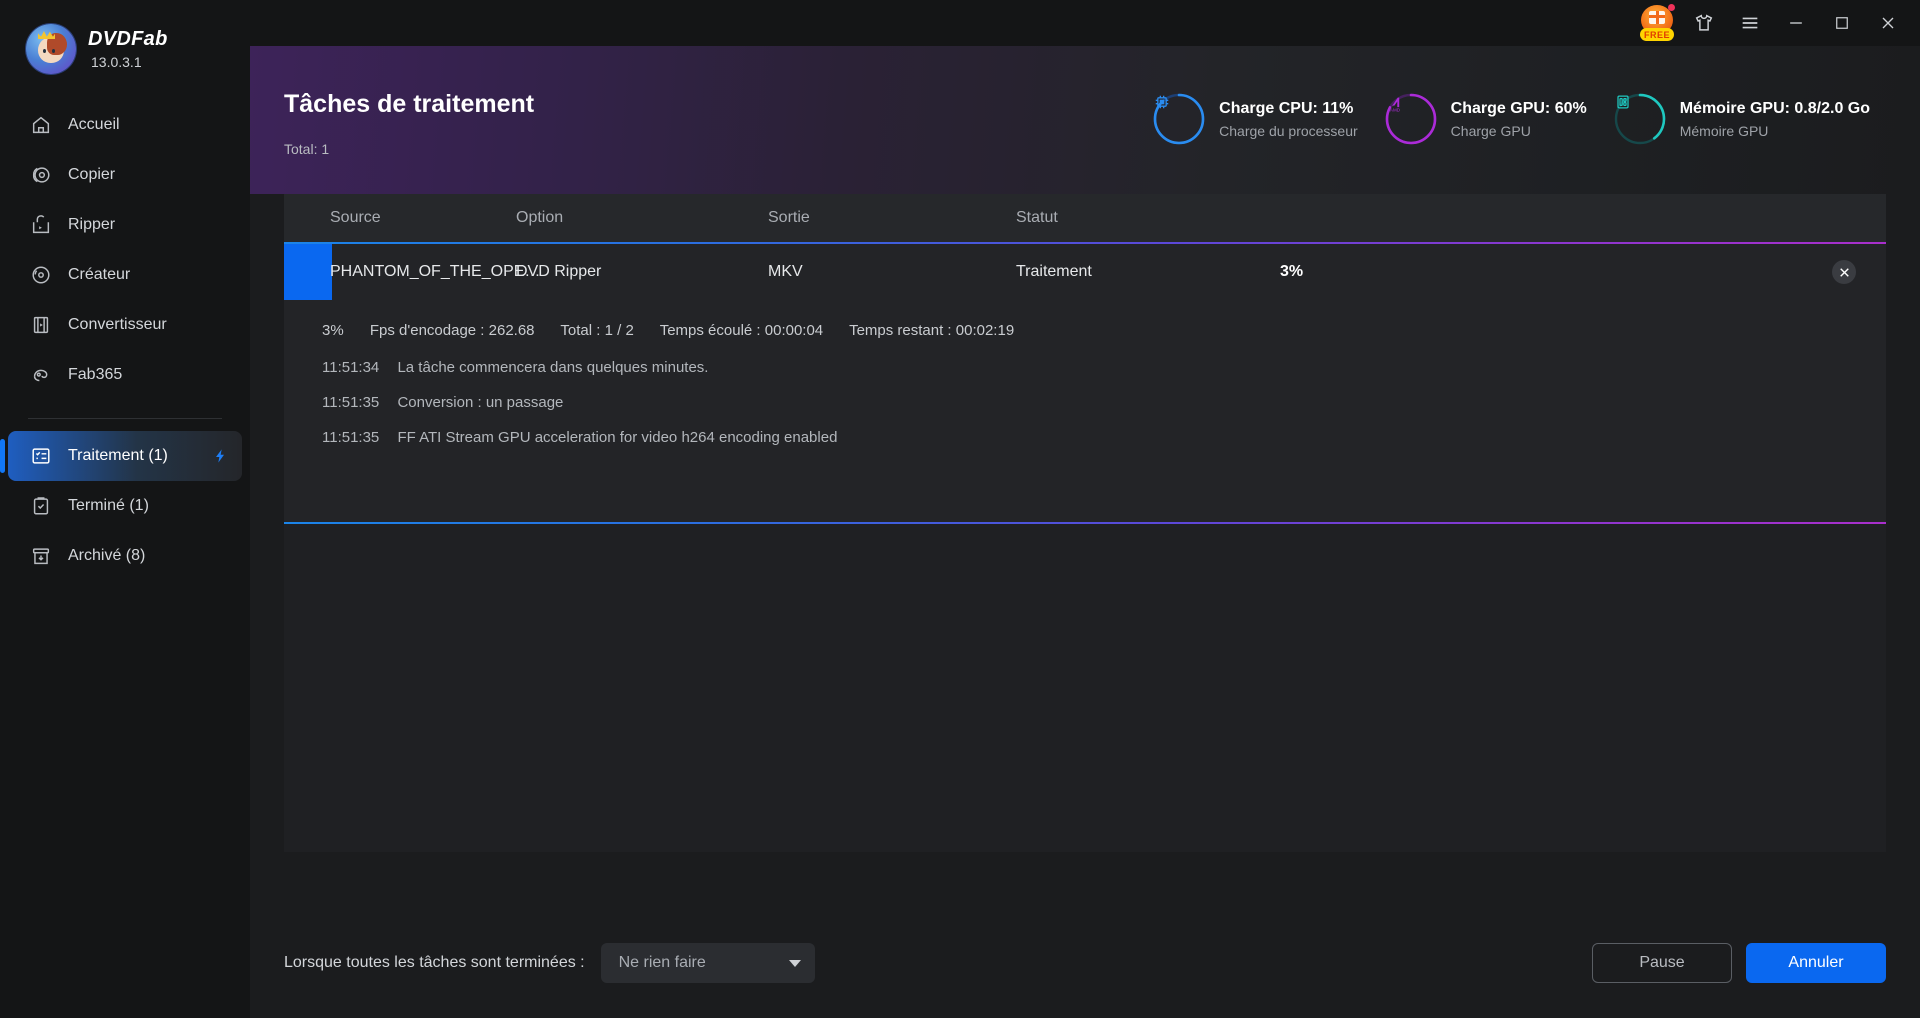 The image size is (1920, 1018). I want to click on log-text: Conversion : un passage, so click(480, 402).